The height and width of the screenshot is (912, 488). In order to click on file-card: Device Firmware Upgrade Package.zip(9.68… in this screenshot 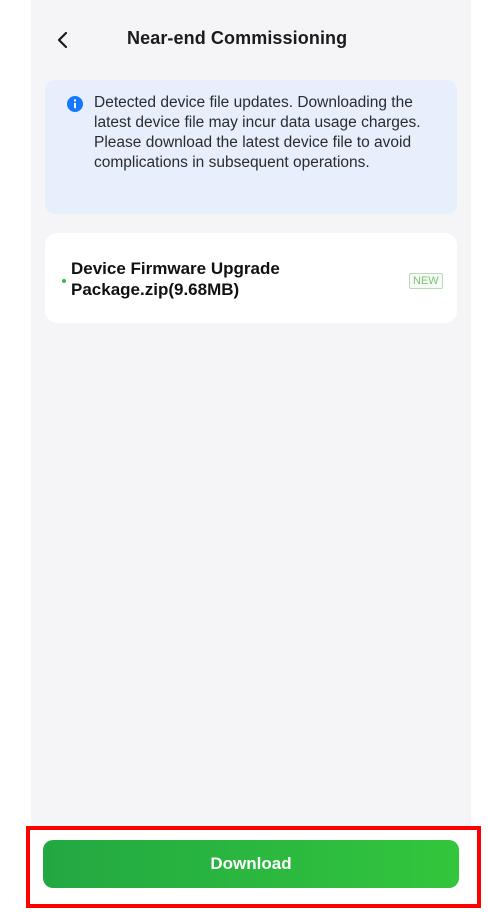, I will do `click(251, 278)`.